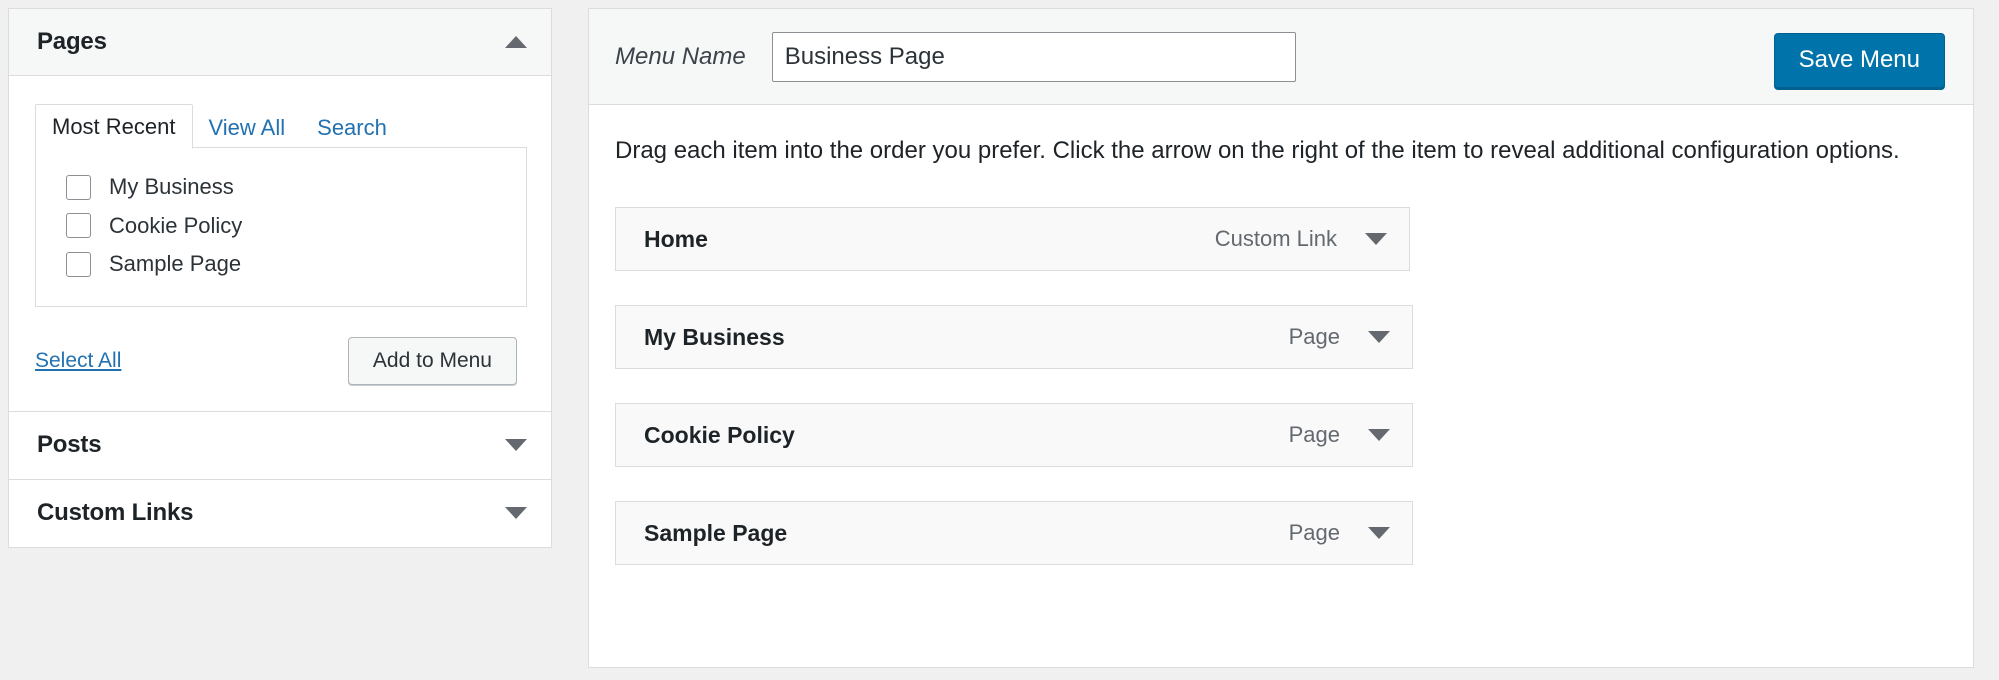 This screenshot has width=1999, height=680. Describe the element at coordinates (69, 445) in the screenshot. I see `accordion-title-posts: Posts` at that location.